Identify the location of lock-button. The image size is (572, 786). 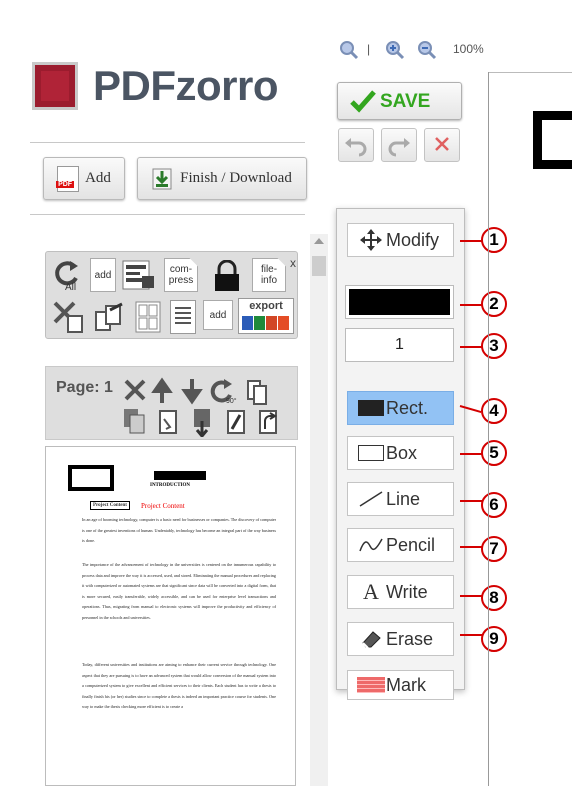
(227, 275).